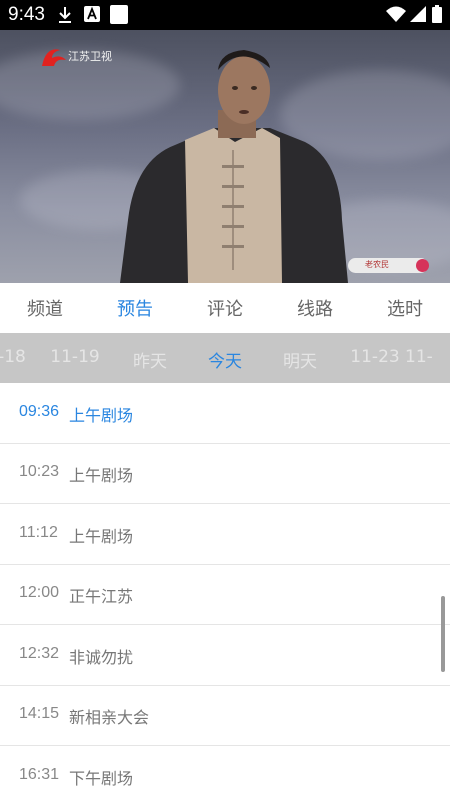 The image size is (450, 800). What do you see at coordinates (101, 657) in the screenshot?
I see `schedule-title: 非诚勿扰` at bounding box center [101, 657].